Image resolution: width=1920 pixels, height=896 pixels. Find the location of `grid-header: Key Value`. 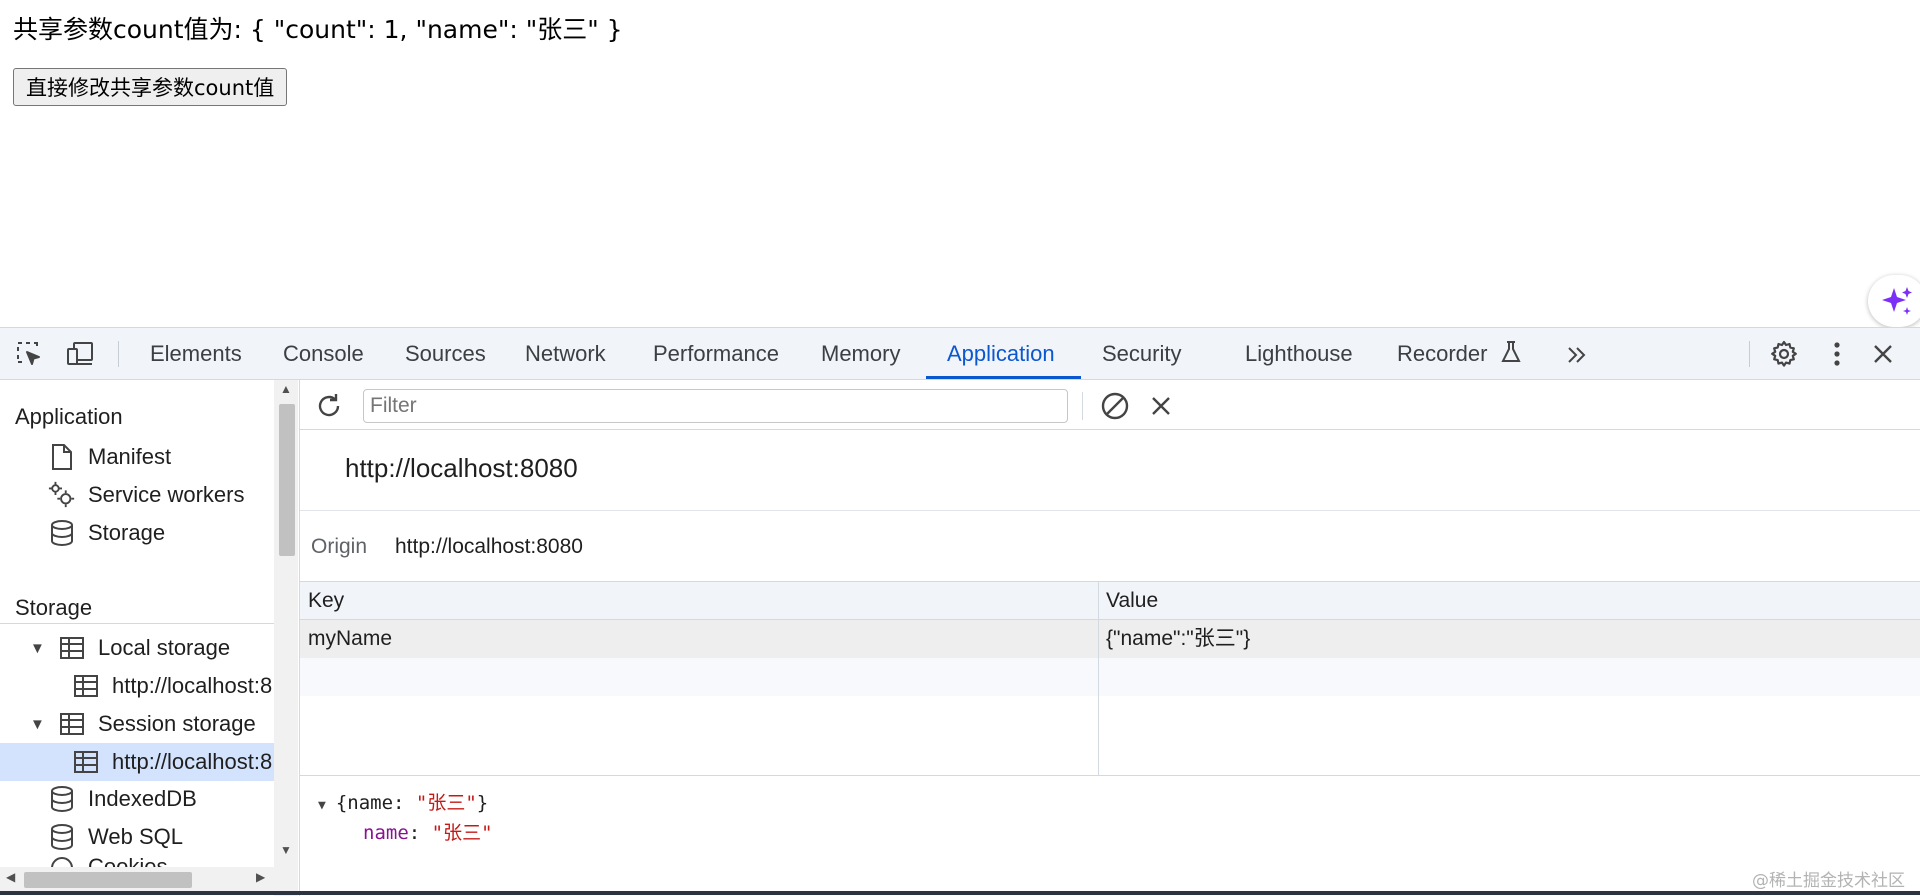

grid-header: Key Value is located at coordinates (1110, 601).